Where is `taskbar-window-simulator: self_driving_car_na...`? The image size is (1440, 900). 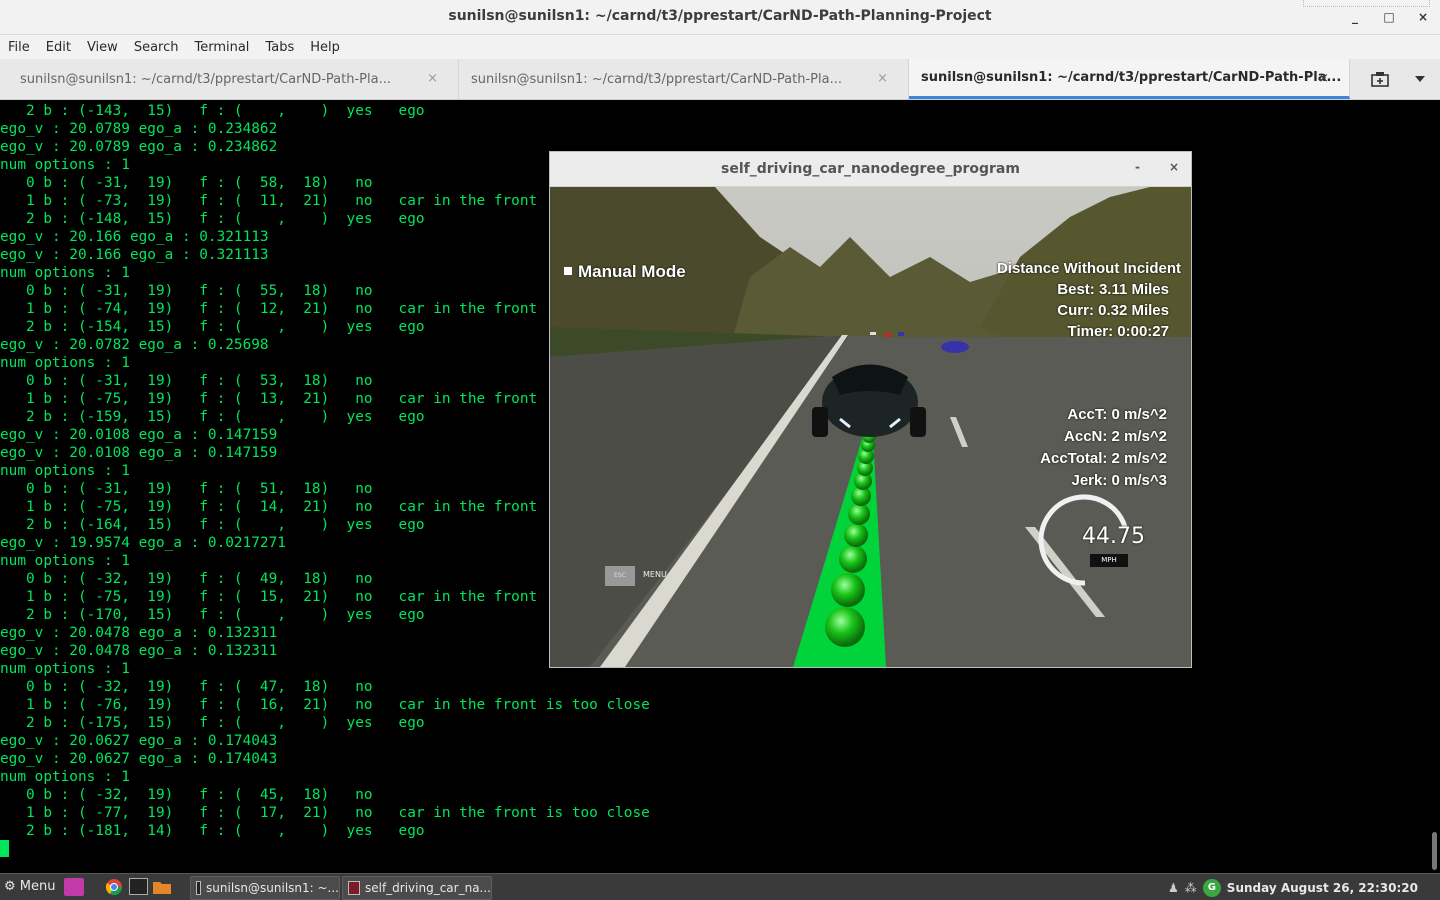 taskbar-window-simulator: self_driving_car_na... is located at coordinates (417, 888).